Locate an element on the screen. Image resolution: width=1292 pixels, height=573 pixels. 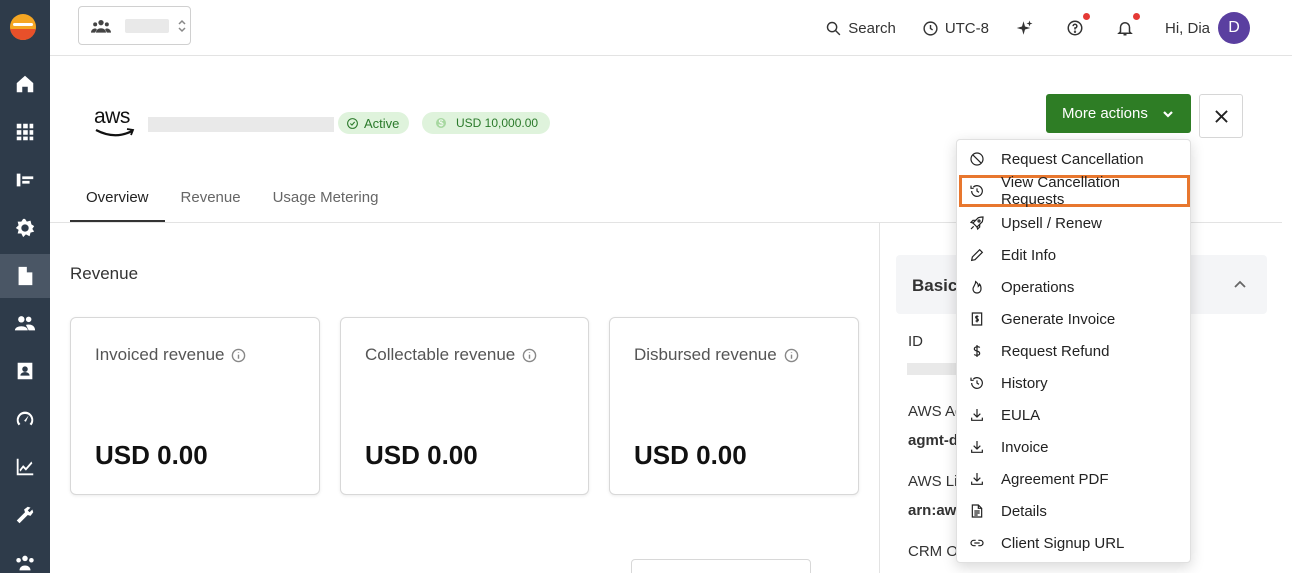
contact-card-icon is located at coordinates (25, 371).